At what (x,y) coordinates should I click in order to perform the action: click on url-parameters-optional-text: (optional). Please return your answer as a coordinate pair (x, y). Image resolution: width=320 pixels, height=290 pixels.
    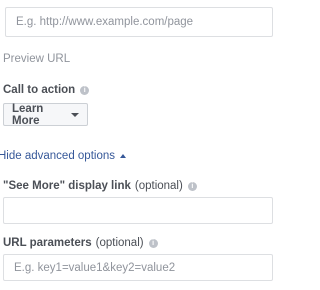
    Looking at the image, I should click on (119, 243).